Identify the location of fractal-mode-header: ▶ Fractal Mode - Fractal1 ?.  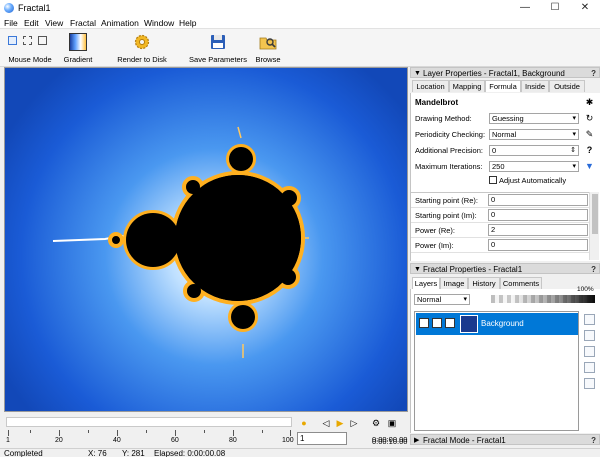
(505, 439).